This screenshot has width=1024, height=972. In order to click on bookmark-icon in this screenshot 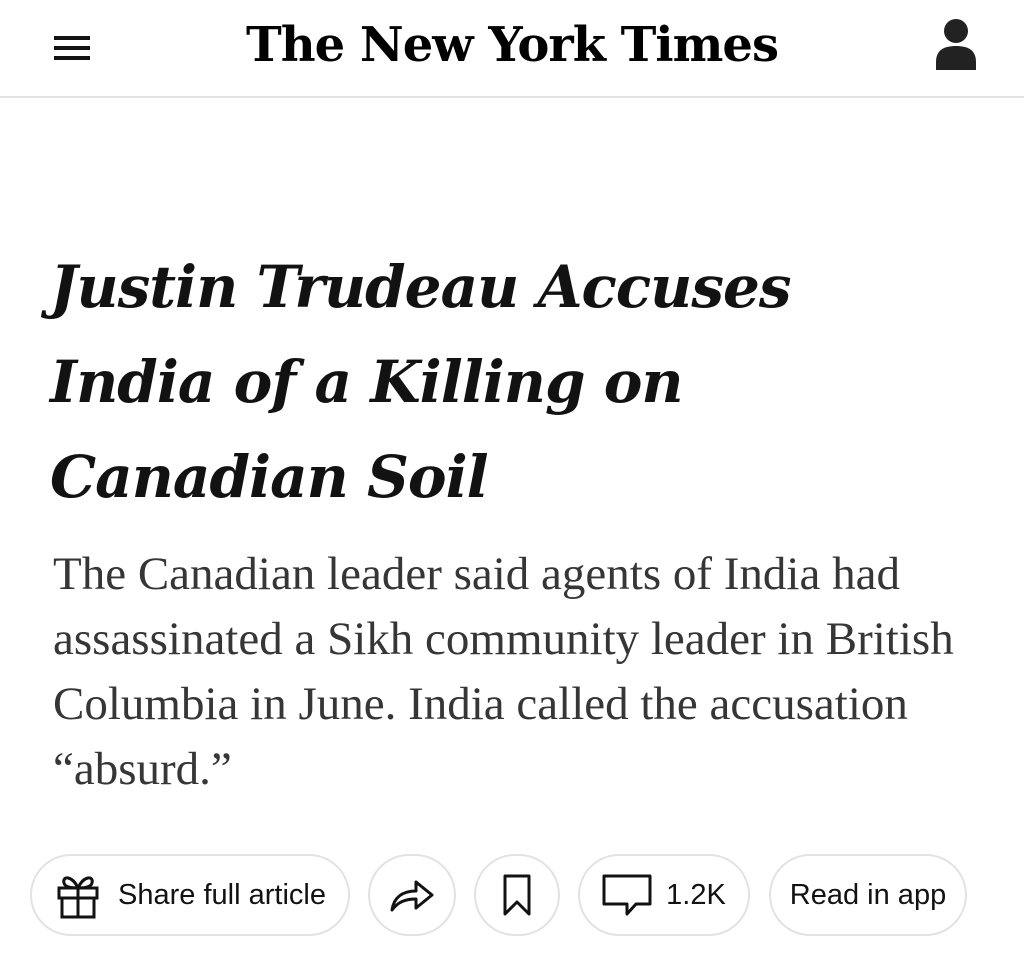, I will do `click(517, 895)`.